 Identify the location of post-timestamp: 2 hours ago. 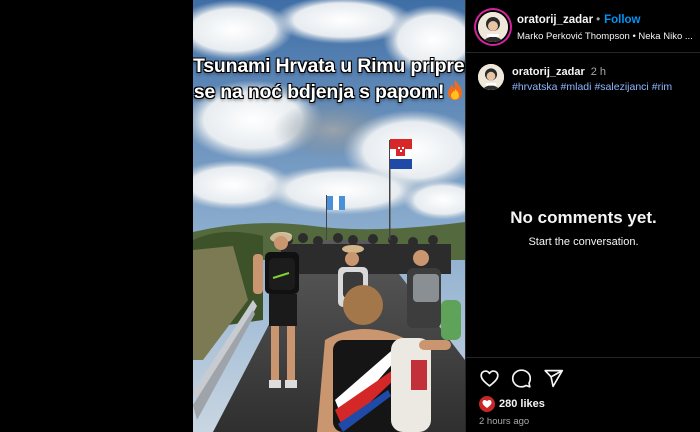
(504, 421).